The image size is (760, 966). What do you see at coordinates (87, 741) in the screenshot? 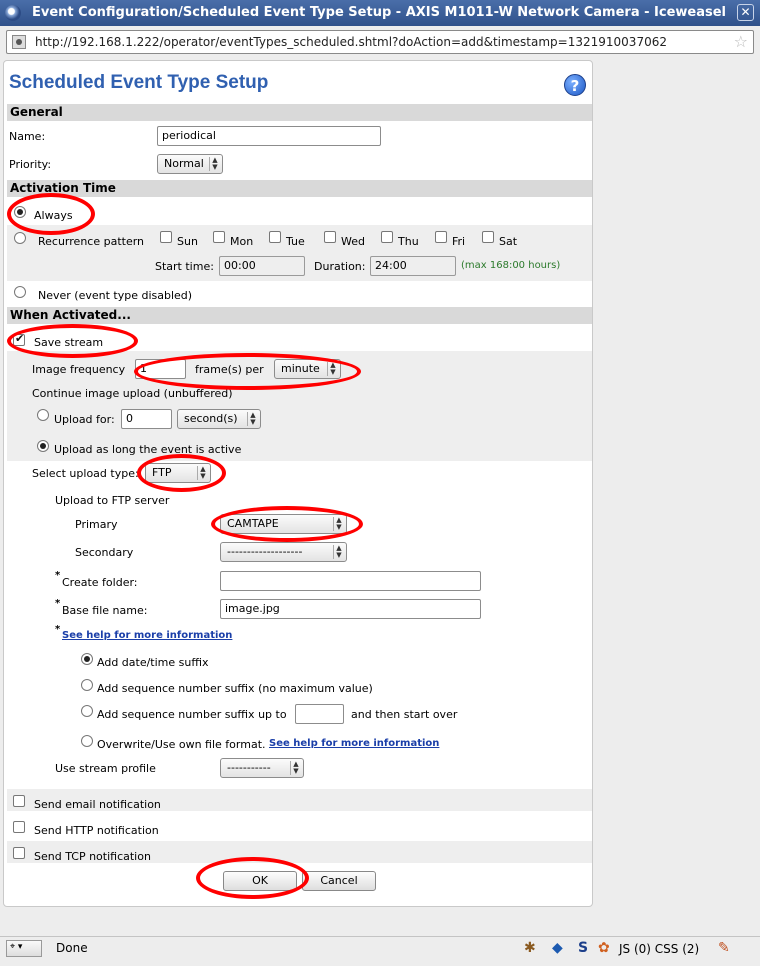
I see `overwrite-radio` at bounding box center [87, 741].